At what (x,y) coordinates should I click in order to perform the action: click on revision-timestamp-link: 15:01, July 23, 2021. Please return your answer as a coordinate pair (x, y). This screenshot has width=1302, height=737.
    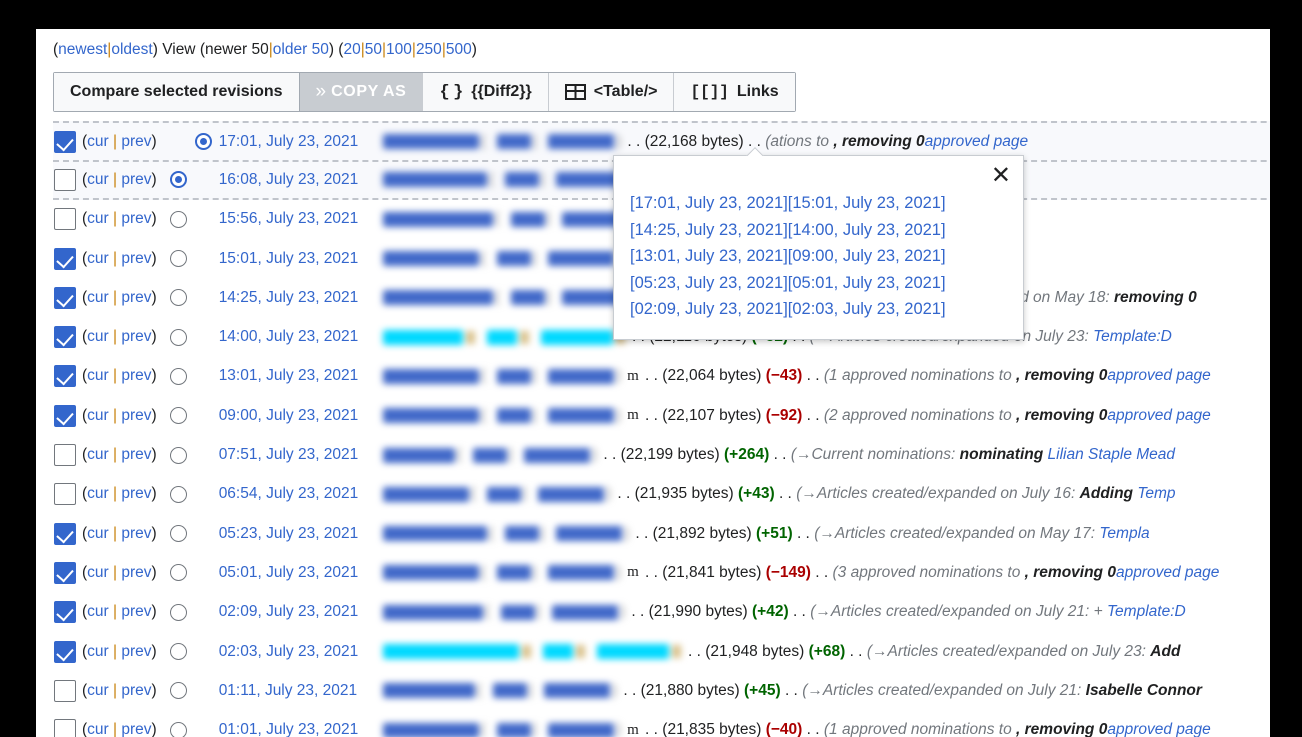
    Looking at the image, I should click on (289, 258).